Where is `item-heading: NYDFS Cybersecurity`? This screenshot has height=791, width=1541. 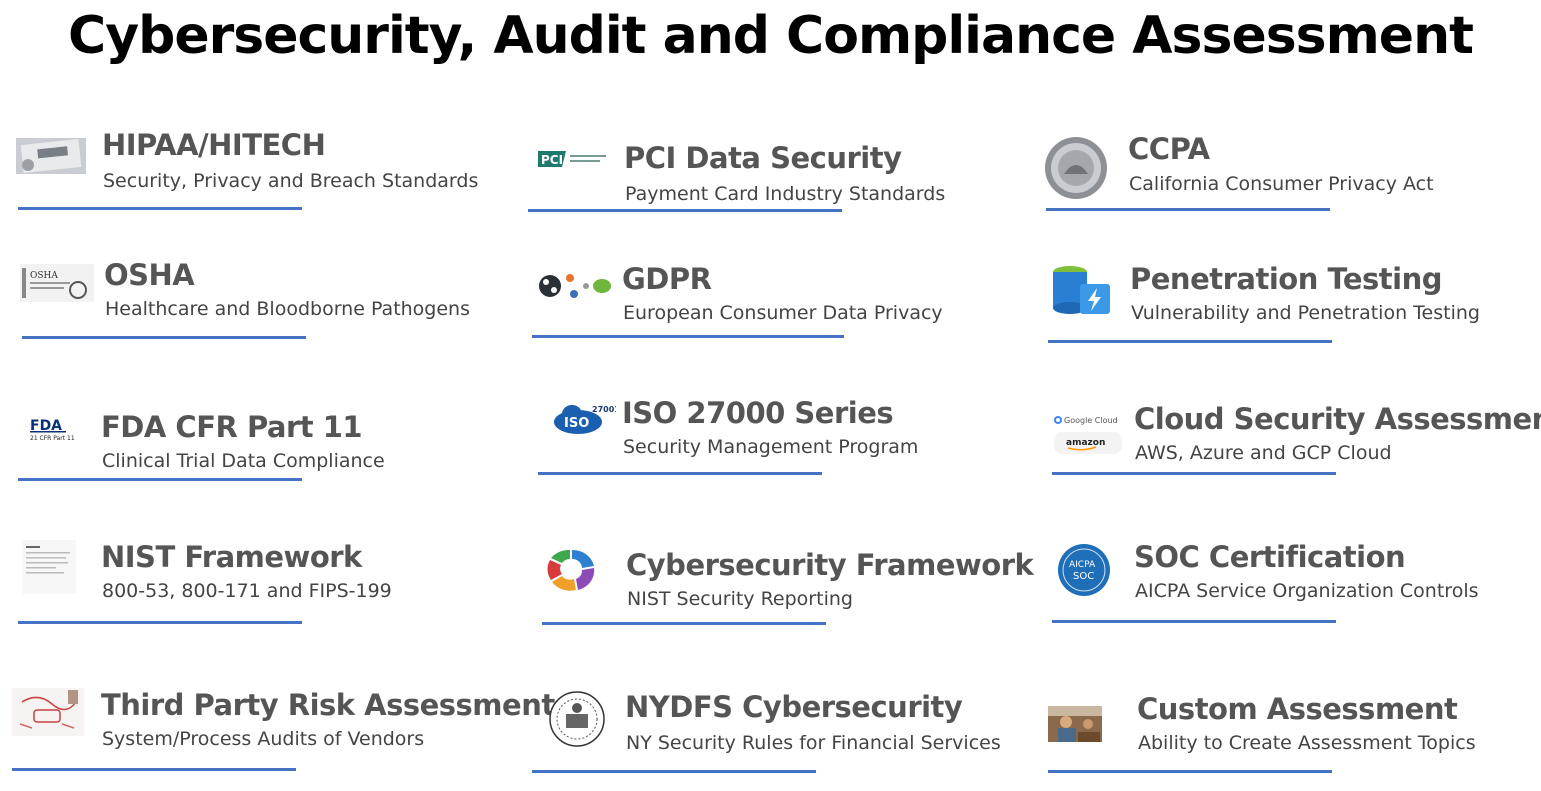
item-heading: NYDFS Cybersecurity is located at coordinates (794, 707).